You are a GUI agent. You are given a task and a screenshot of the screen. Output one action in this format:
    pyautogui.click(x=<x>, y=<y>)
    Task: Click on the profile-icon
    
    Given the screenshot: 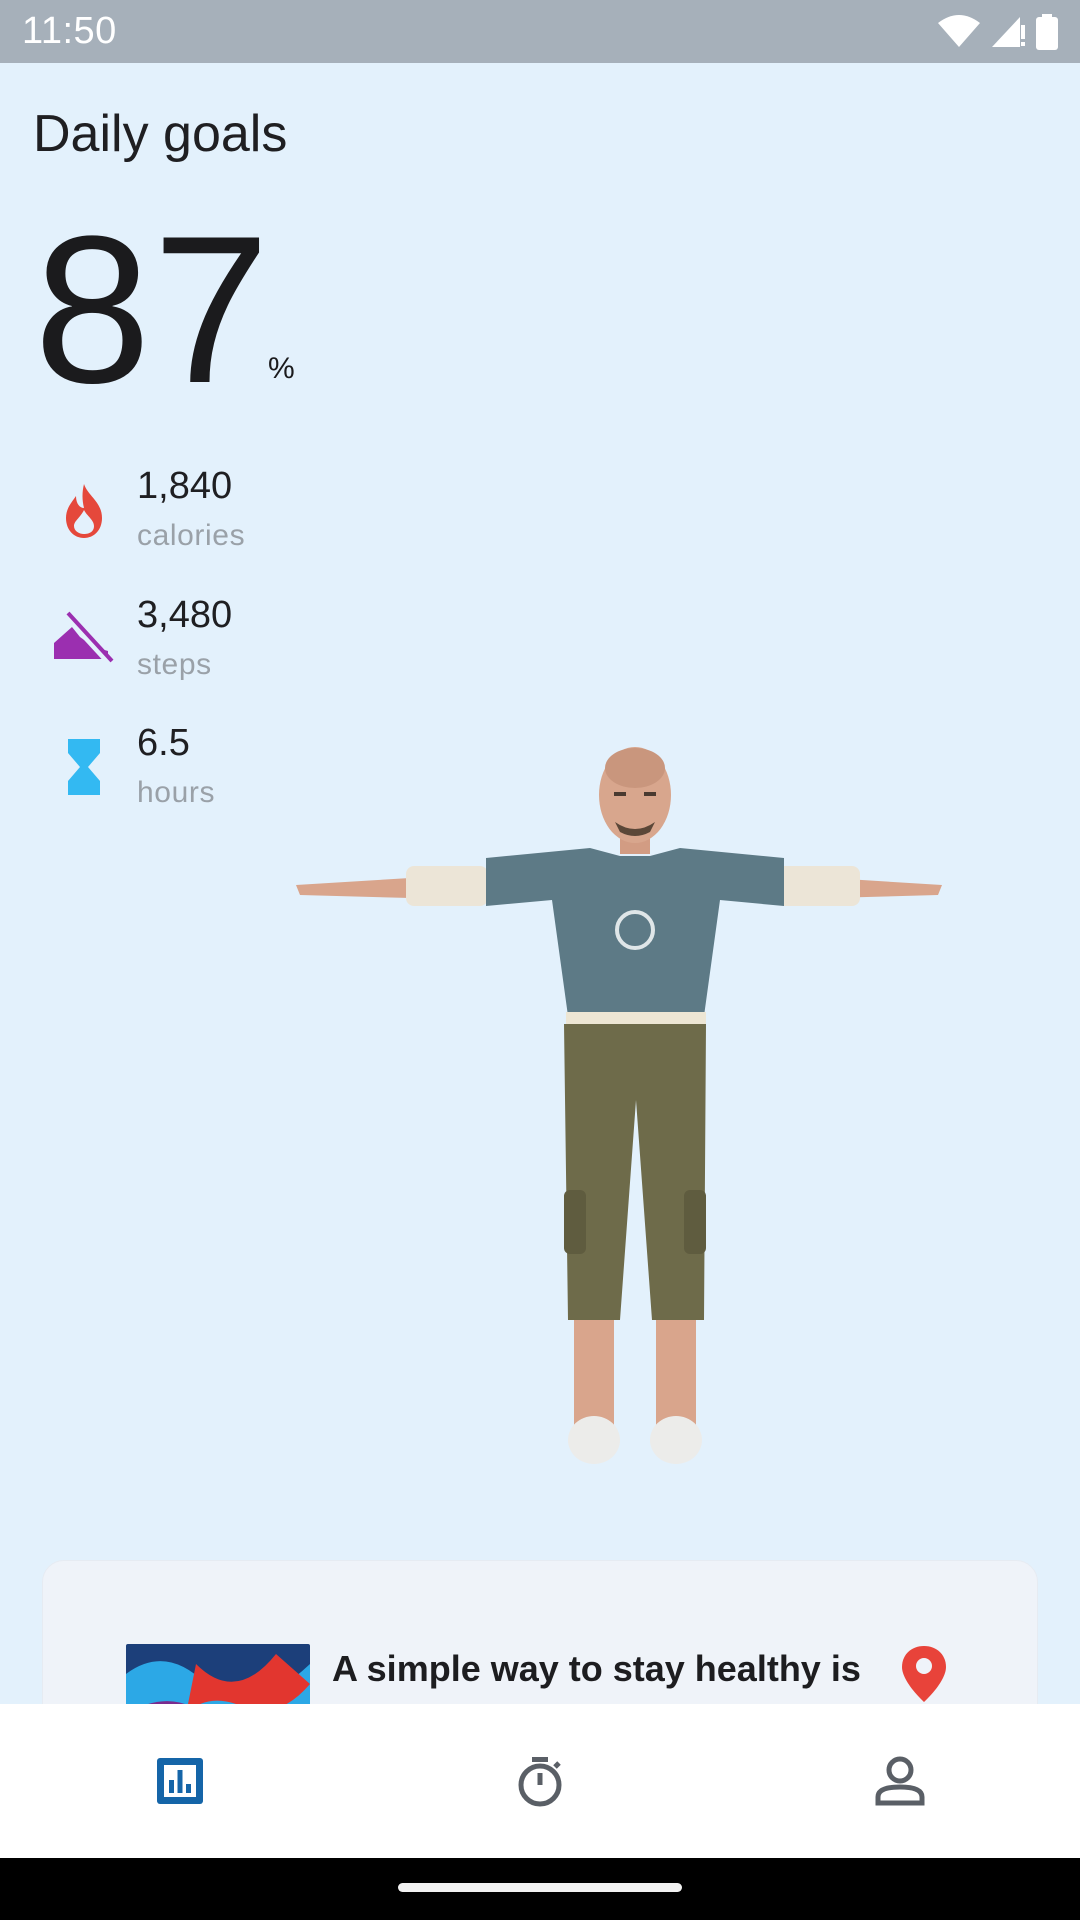 What is the action you would take?
    pyautogui.click(x=900, y=1781)
    